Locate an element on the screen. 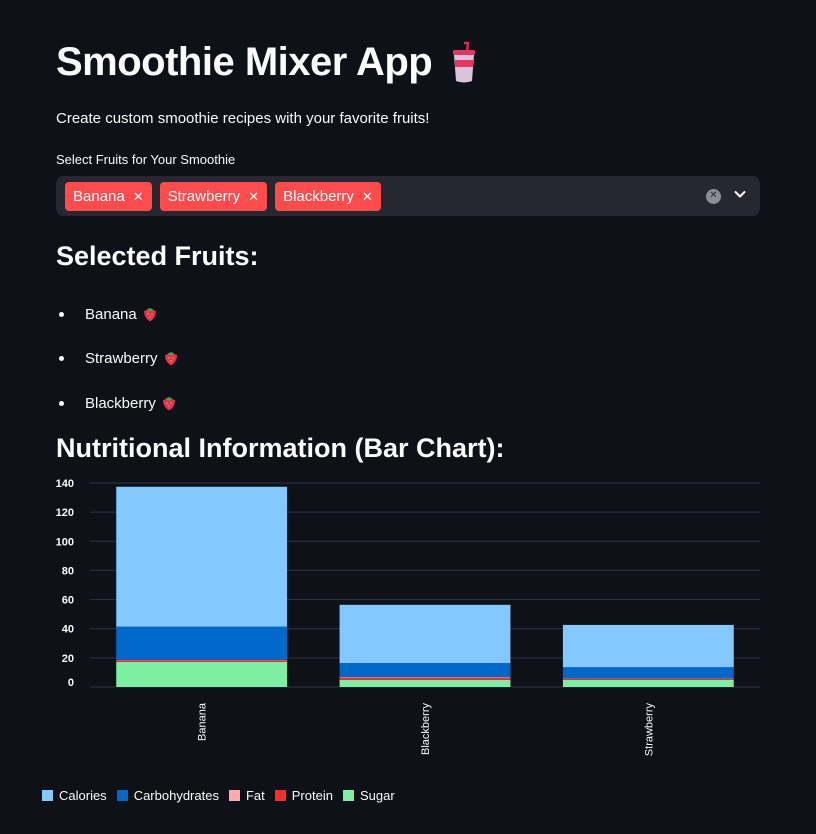 Image resolution: width=816 pixels, height=834 pixels. legend-item: Carbohydrates is located at coordinates (167, 795).